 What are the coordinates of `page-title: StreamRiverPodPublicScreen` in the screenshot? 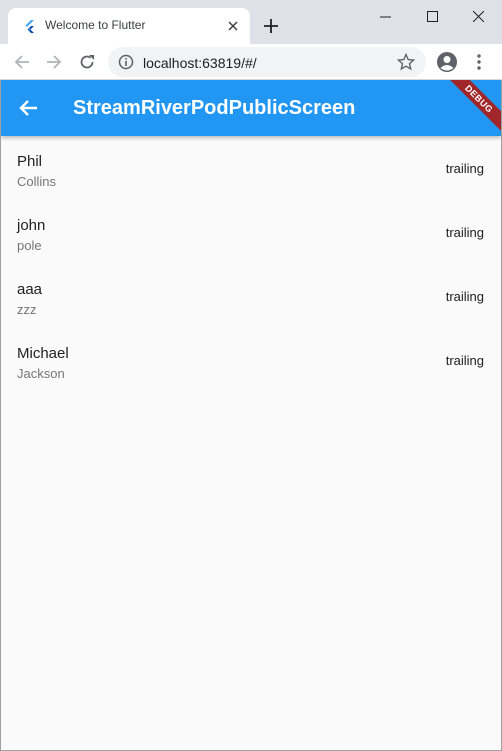 It's located at (214, 108).